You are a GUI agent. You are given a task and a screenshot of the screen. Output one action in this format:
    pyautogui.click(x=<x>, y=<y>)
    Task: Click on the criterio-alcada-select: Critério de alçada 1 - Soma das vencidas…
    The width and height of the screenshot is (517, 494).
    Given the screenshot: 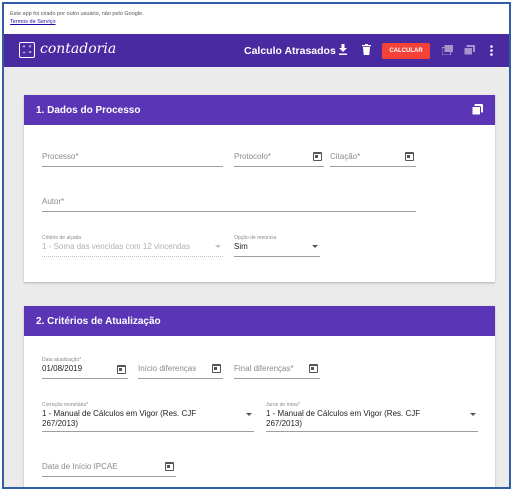 What is the action you would take?
    pyautogui.click(x=132, y=246)
    